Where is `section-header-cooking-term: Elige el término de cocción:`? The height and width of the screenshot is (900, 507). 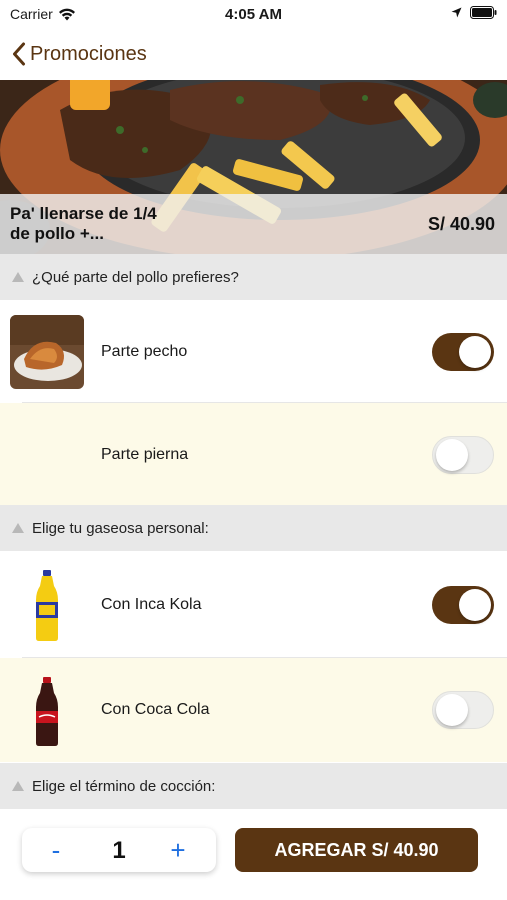 section-header-cooking-term: Elige el término de cocción: is located at coordinates (253, 786).